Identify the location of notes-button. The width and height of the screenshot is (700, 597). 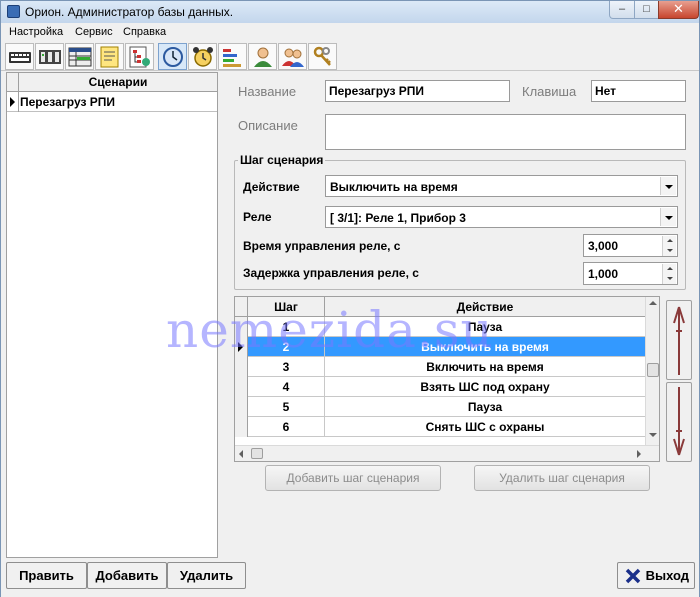
(109, 56).